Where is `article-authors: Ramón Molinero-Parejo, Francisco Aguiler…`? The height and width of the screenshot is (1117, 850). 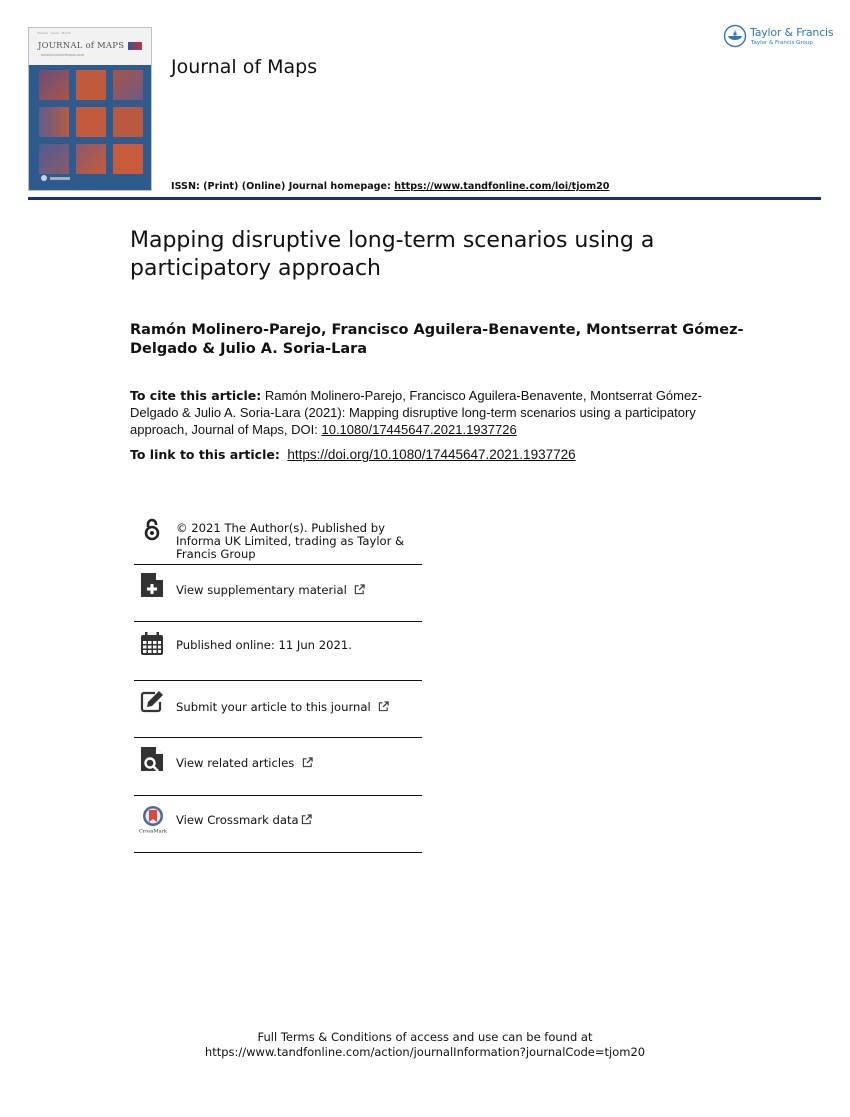 article-authors: Ramón Molinero-Parejo, Francisco Aguiler… is located at coordinates (437, 339).